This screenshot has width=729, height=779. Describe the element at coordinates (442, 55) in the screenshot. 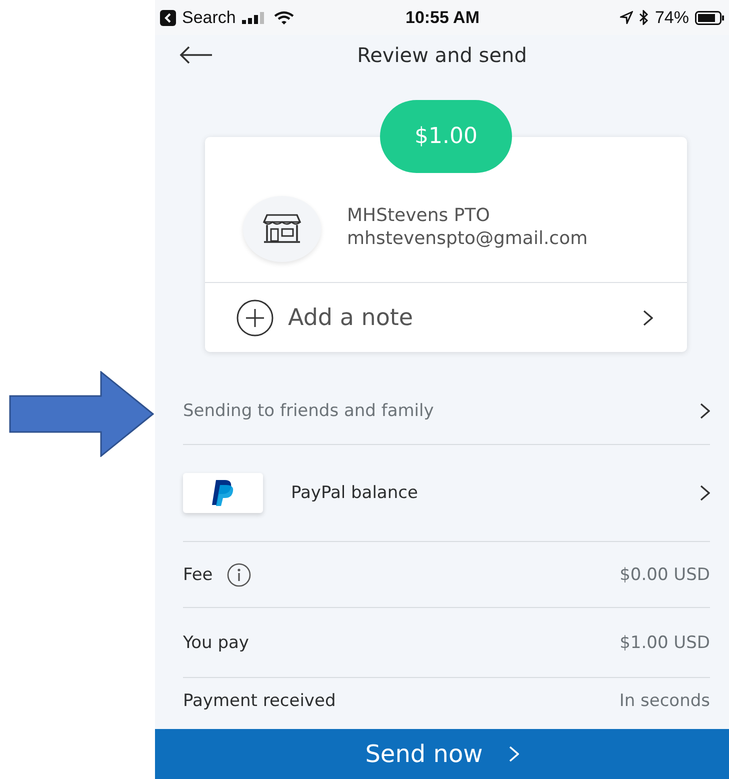

I see `page-title: Review and send` at that location.